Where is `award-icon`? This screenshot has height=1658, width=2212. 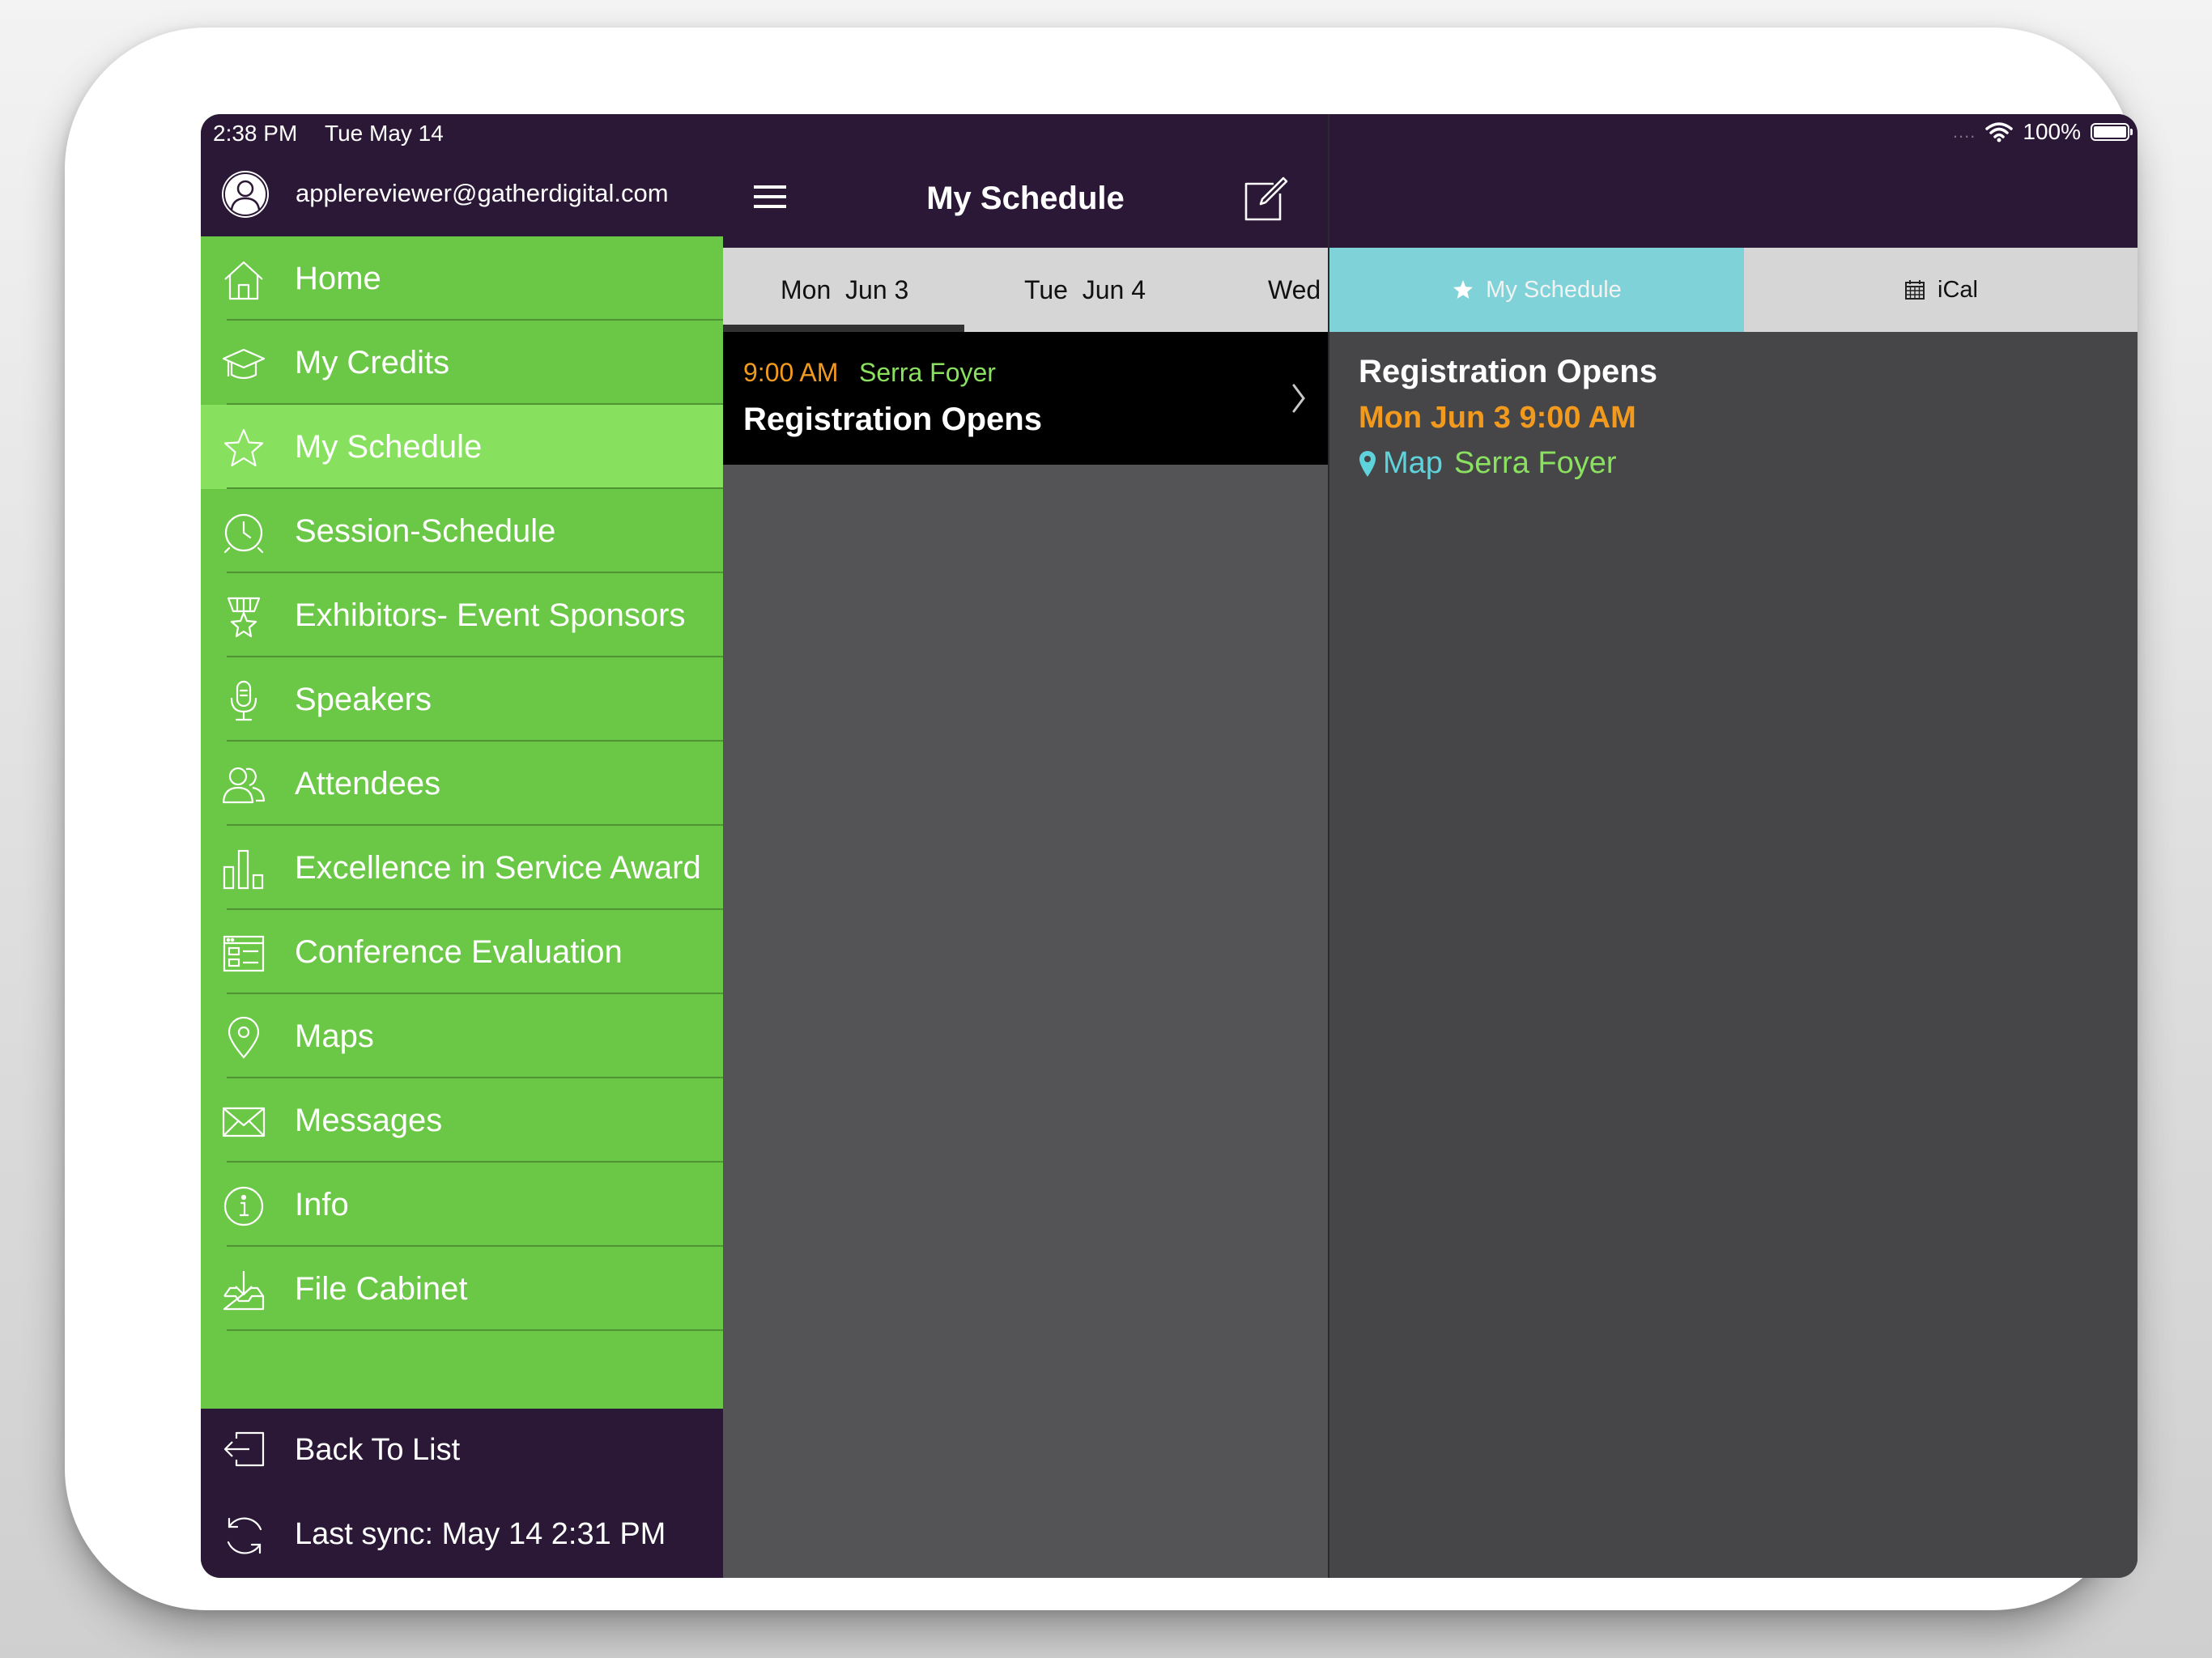 award-icon is located at coordinates (244, 617).